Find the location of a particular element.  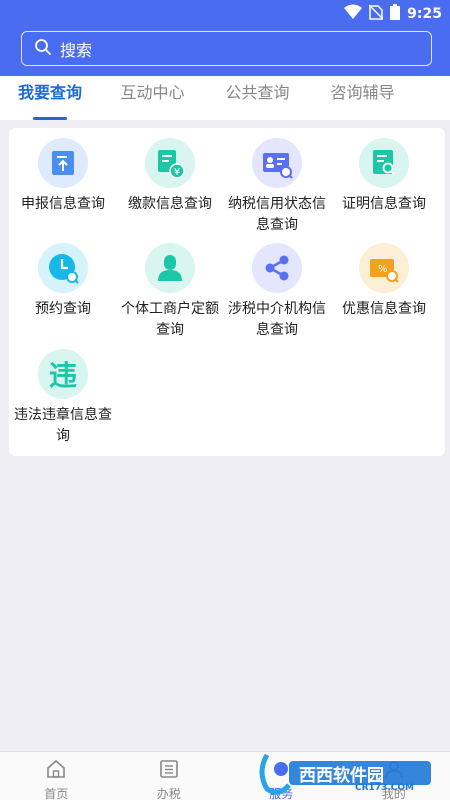

share-nodes-icon is located at coordinates (277, 268).